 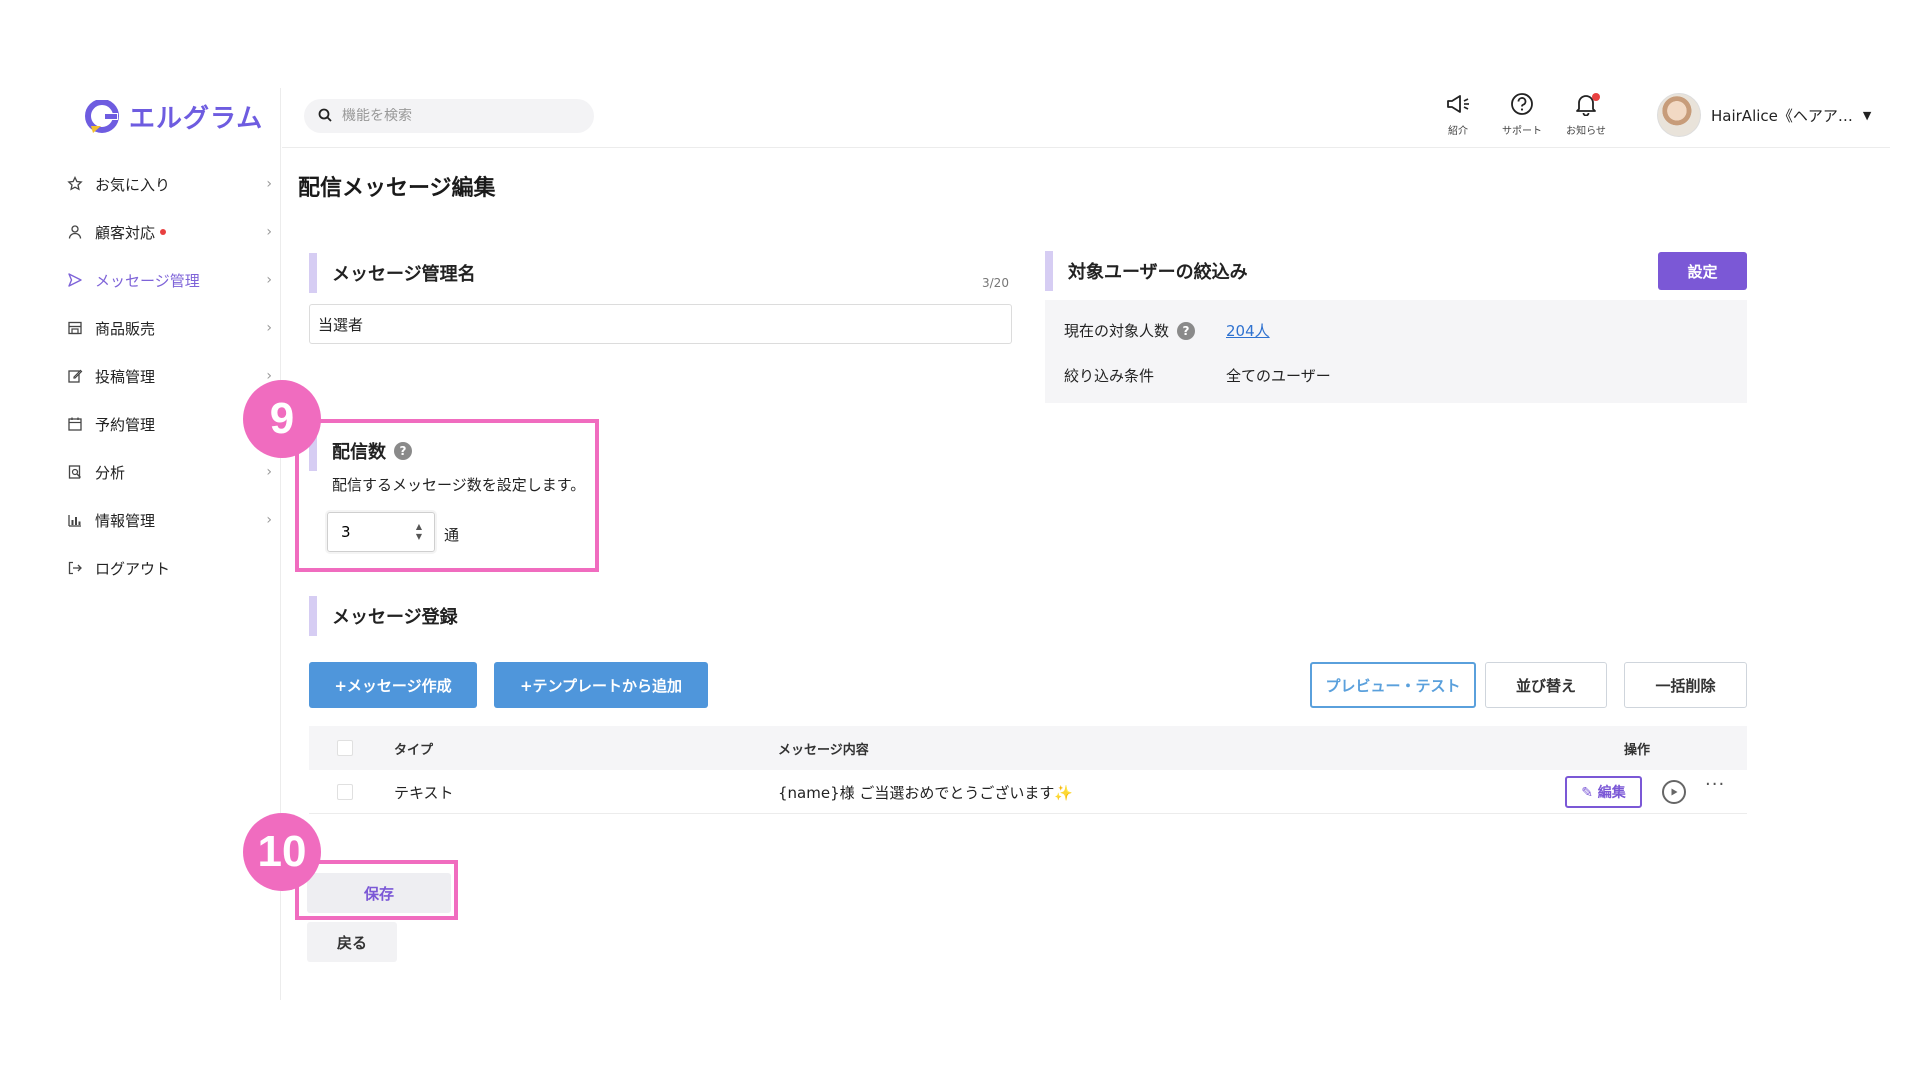 What do you see at coordinates (133, 184) in the screenshot?
I see `sidebar-item-label: お気に入り` at bounding box center [133, 184].